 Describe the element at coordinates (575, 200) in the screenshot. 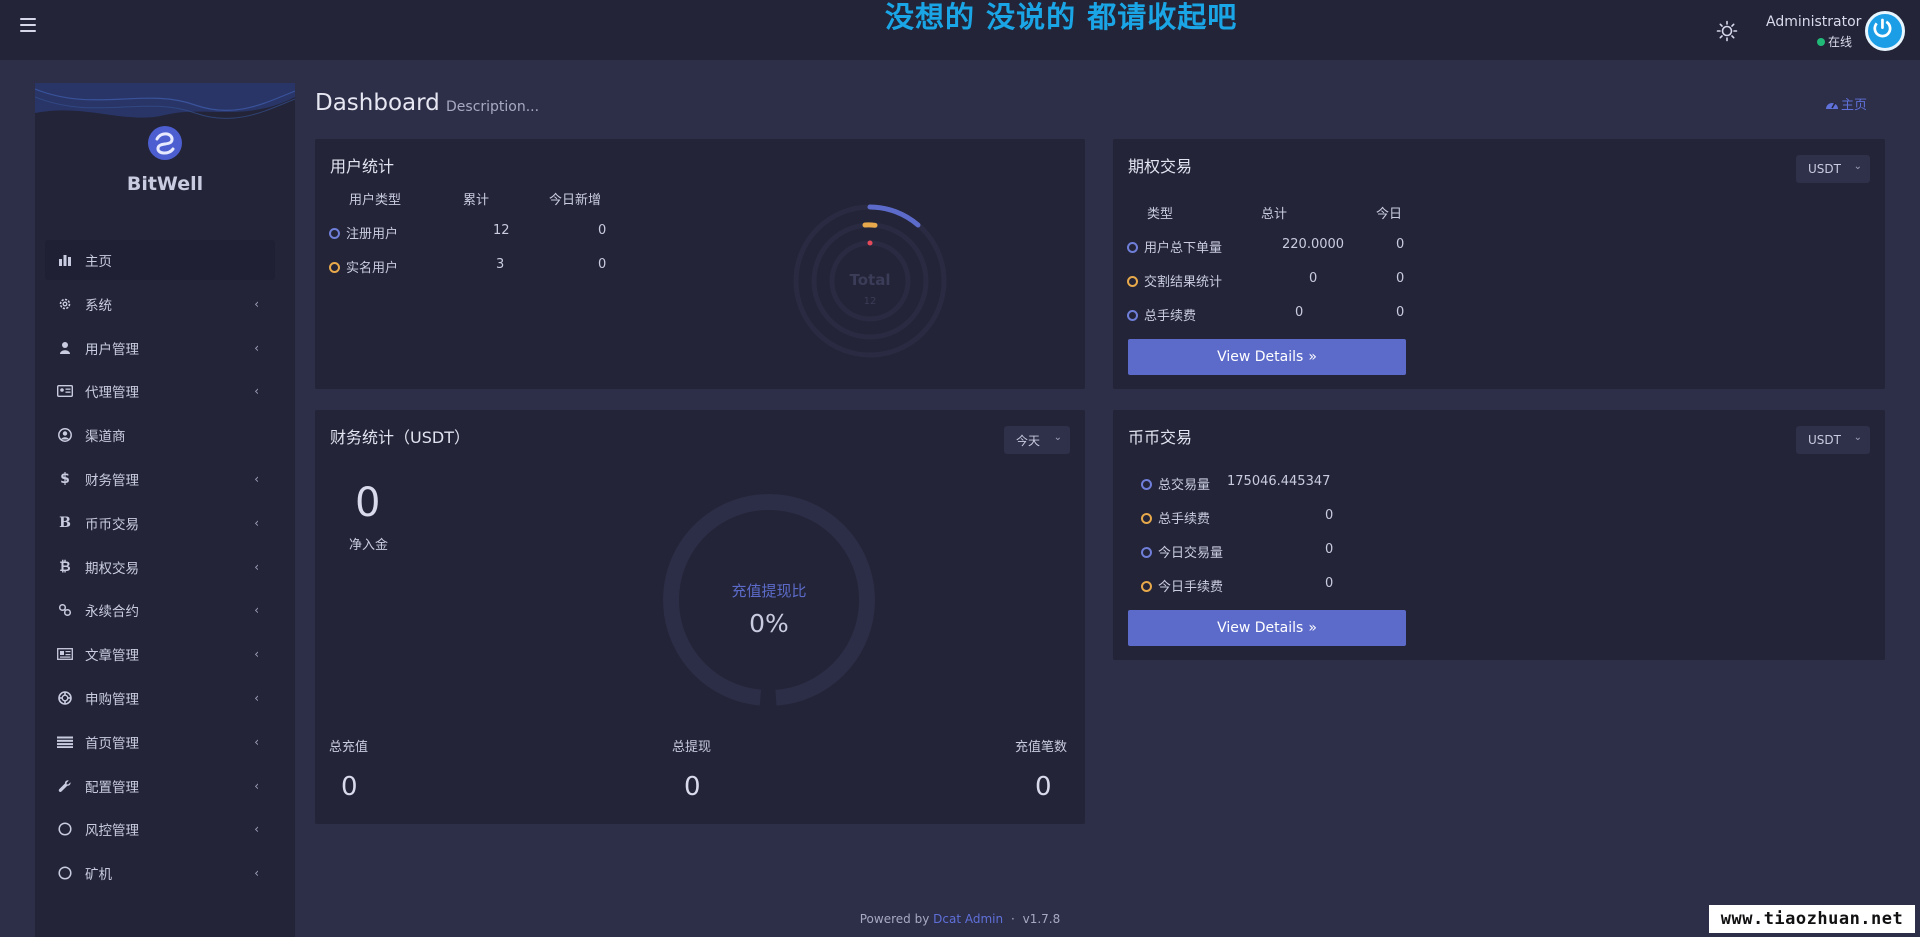

I see `user-stats-header-today: 今日新增` at that location.